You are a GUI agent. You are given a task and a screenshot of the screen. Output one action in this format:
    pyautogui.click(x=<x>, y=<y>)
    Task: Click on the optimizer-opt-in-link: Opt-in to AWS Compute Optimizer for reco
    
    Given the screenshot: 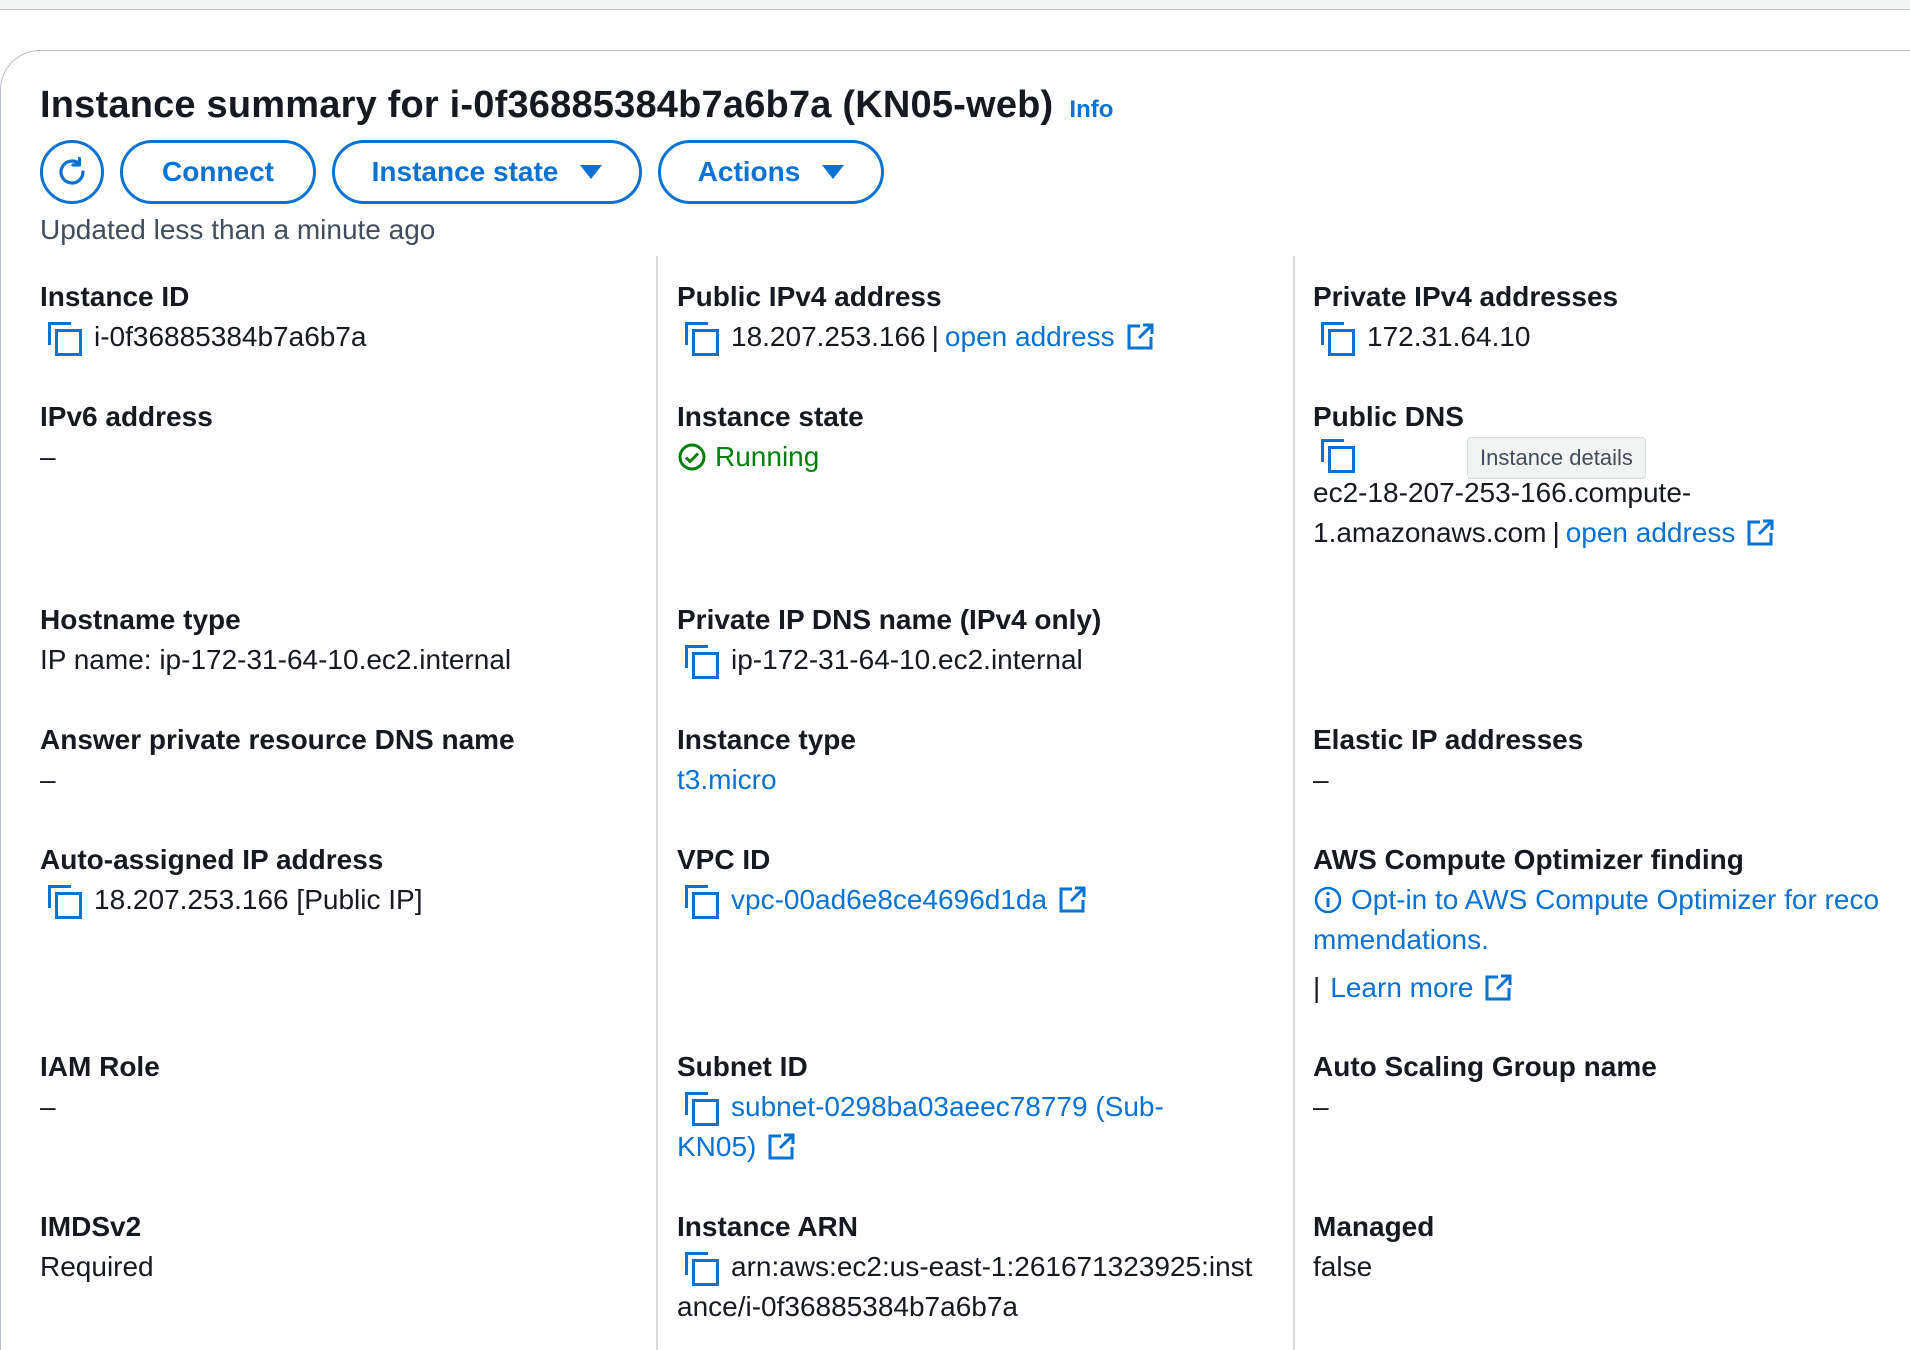 What is the action you would take?
    pyautogui.click(x=1615, y=900)
    